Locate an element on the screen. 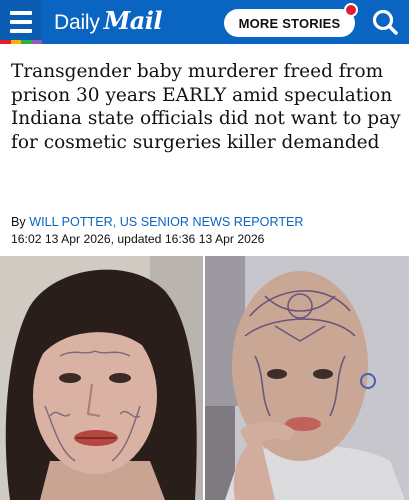 Image resolution: width=409 pixels, height=500 pixels. site-logo: Daily Mail is located at coordinates (108, 22).